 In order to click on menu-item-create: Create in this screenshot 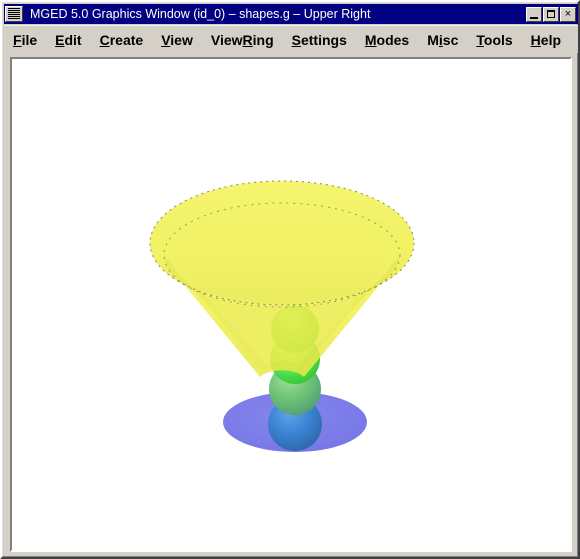, I will do `click(122, 40)`.